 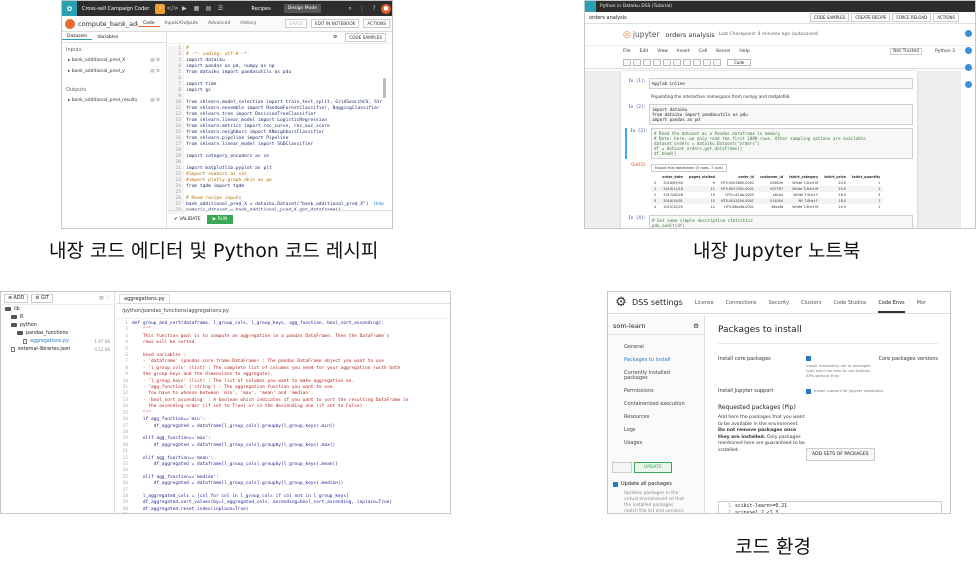 I want to click on force-reload-button: FORCE RELOAD, so click(x=912, y=17).